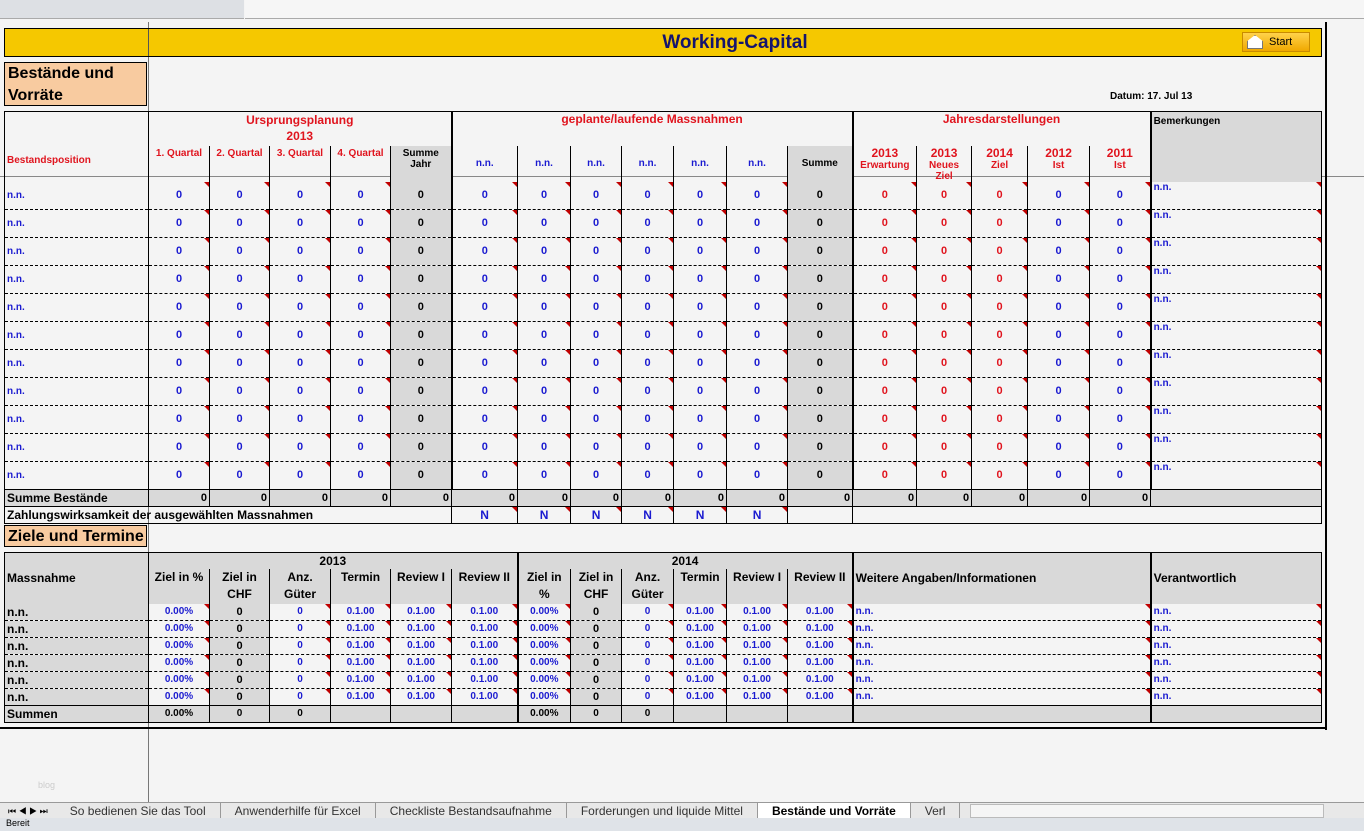 The height and width of the screenshot is (831, 1364). Describe the element at coordinates (122, 9) in the screenshot. I see `name-box` at that location.